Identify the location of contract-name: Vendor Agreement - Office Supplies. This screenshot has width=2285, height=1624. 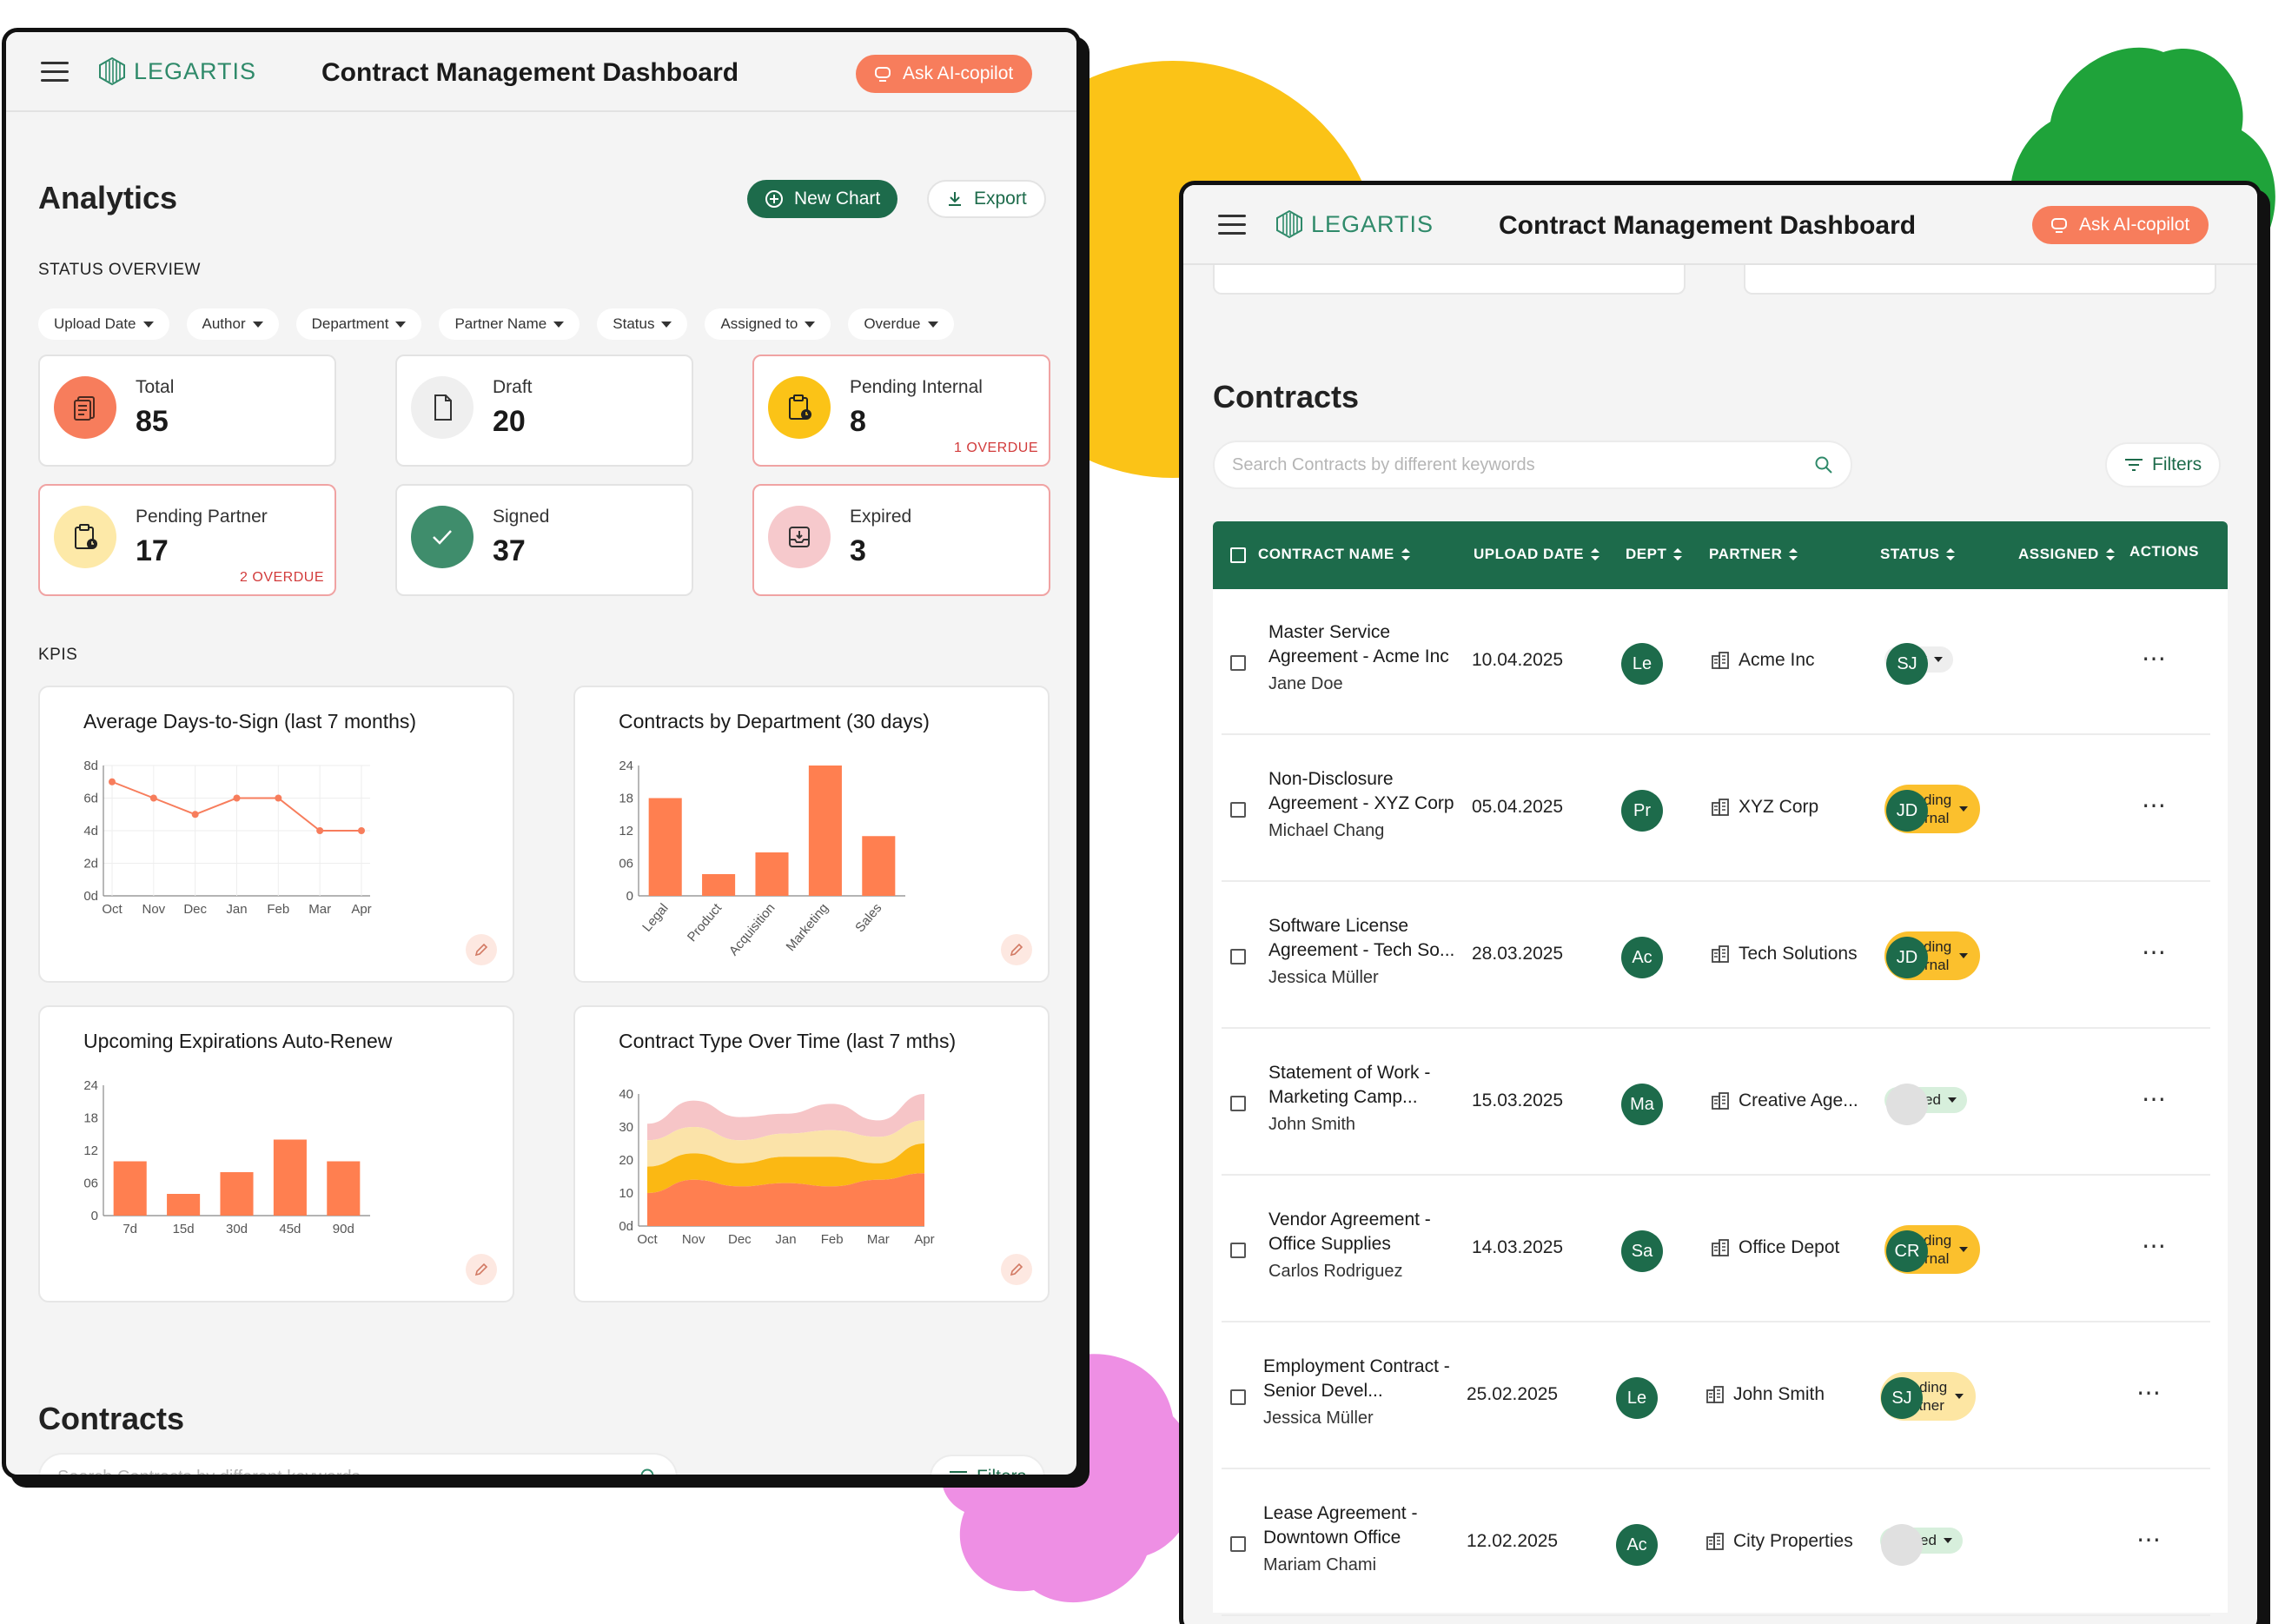
(1366, 1232).